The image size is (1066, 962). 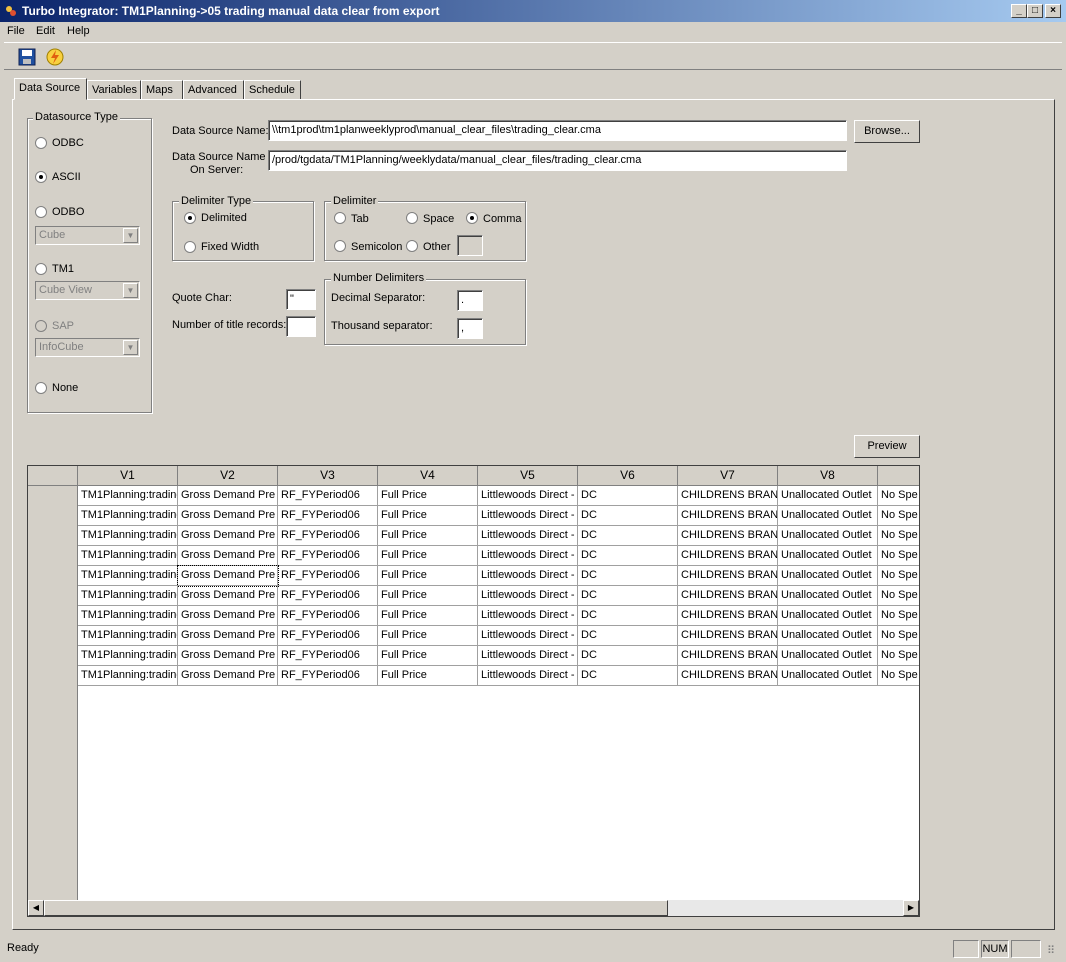 I want to click on menu-help: Help, so click(x=78, y=31).